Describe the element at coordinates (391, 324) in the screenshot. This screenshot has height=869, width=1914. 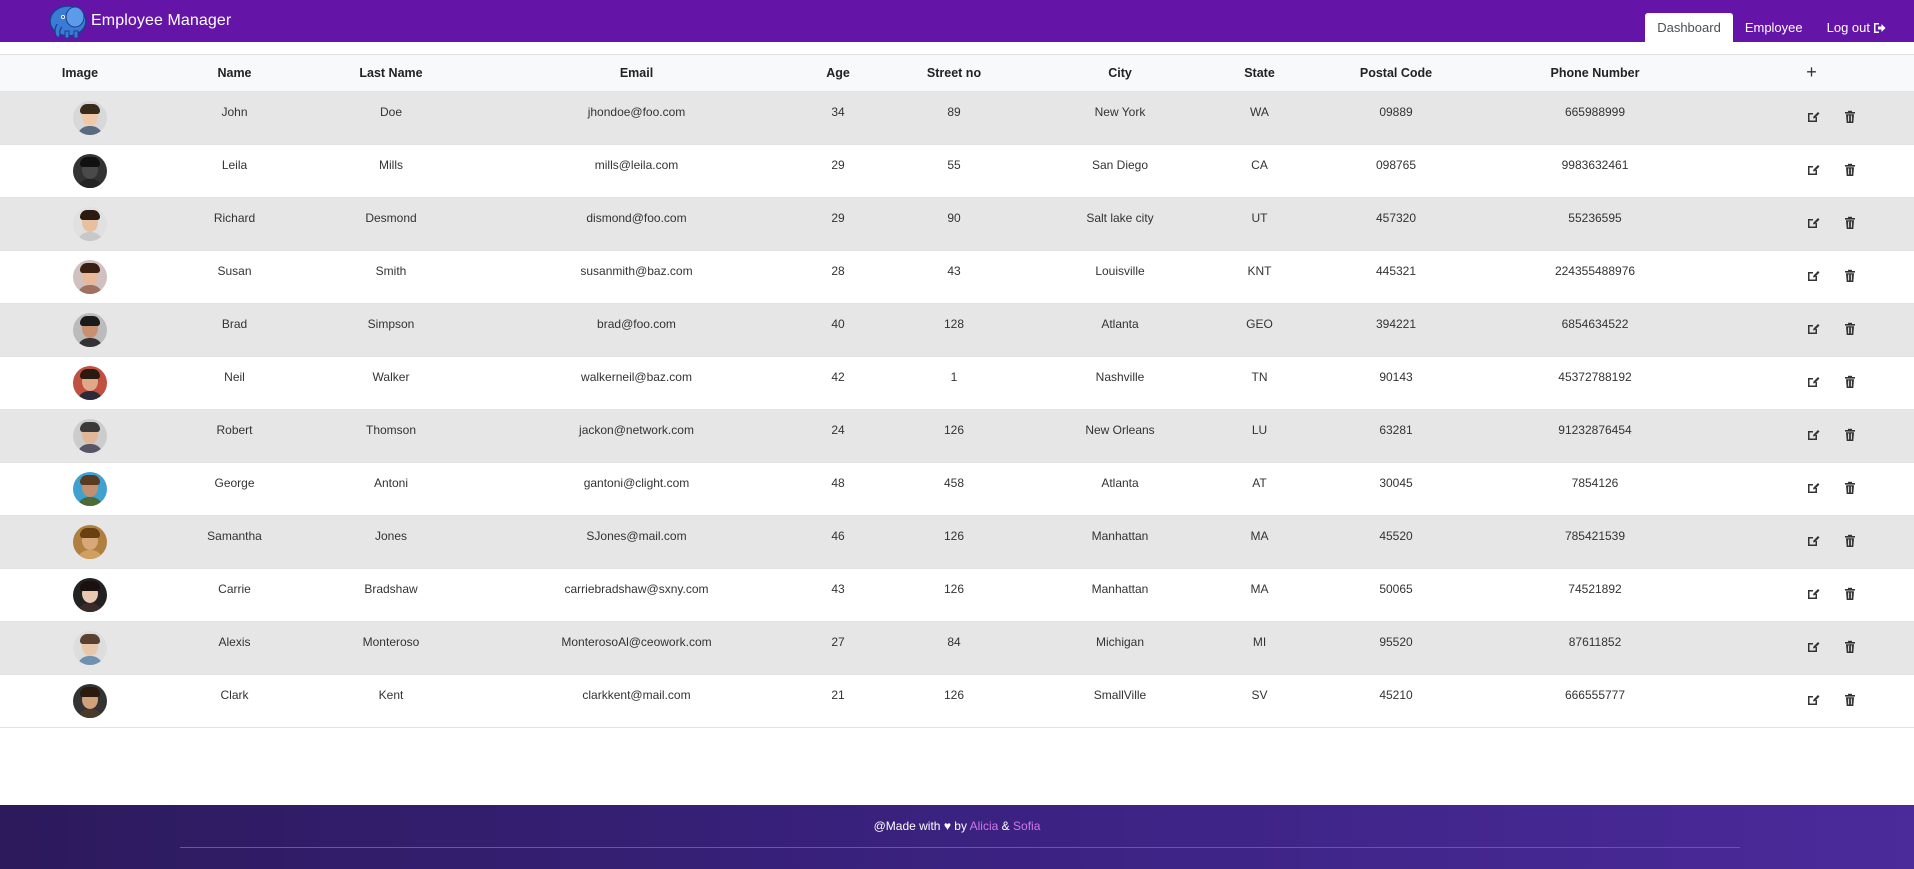
I see `cell-last-name: Simpson` at that location.